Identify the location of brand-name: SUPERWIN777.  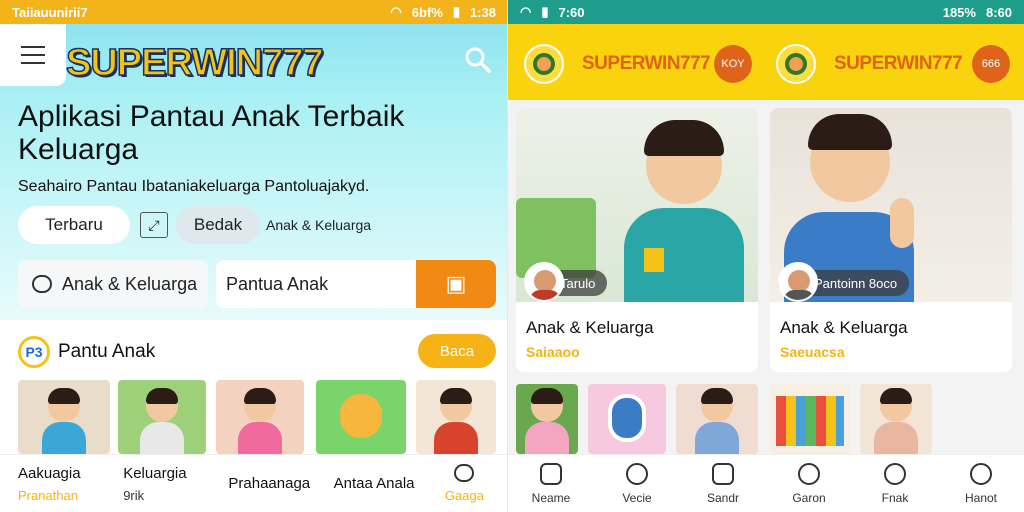
(646, 63).